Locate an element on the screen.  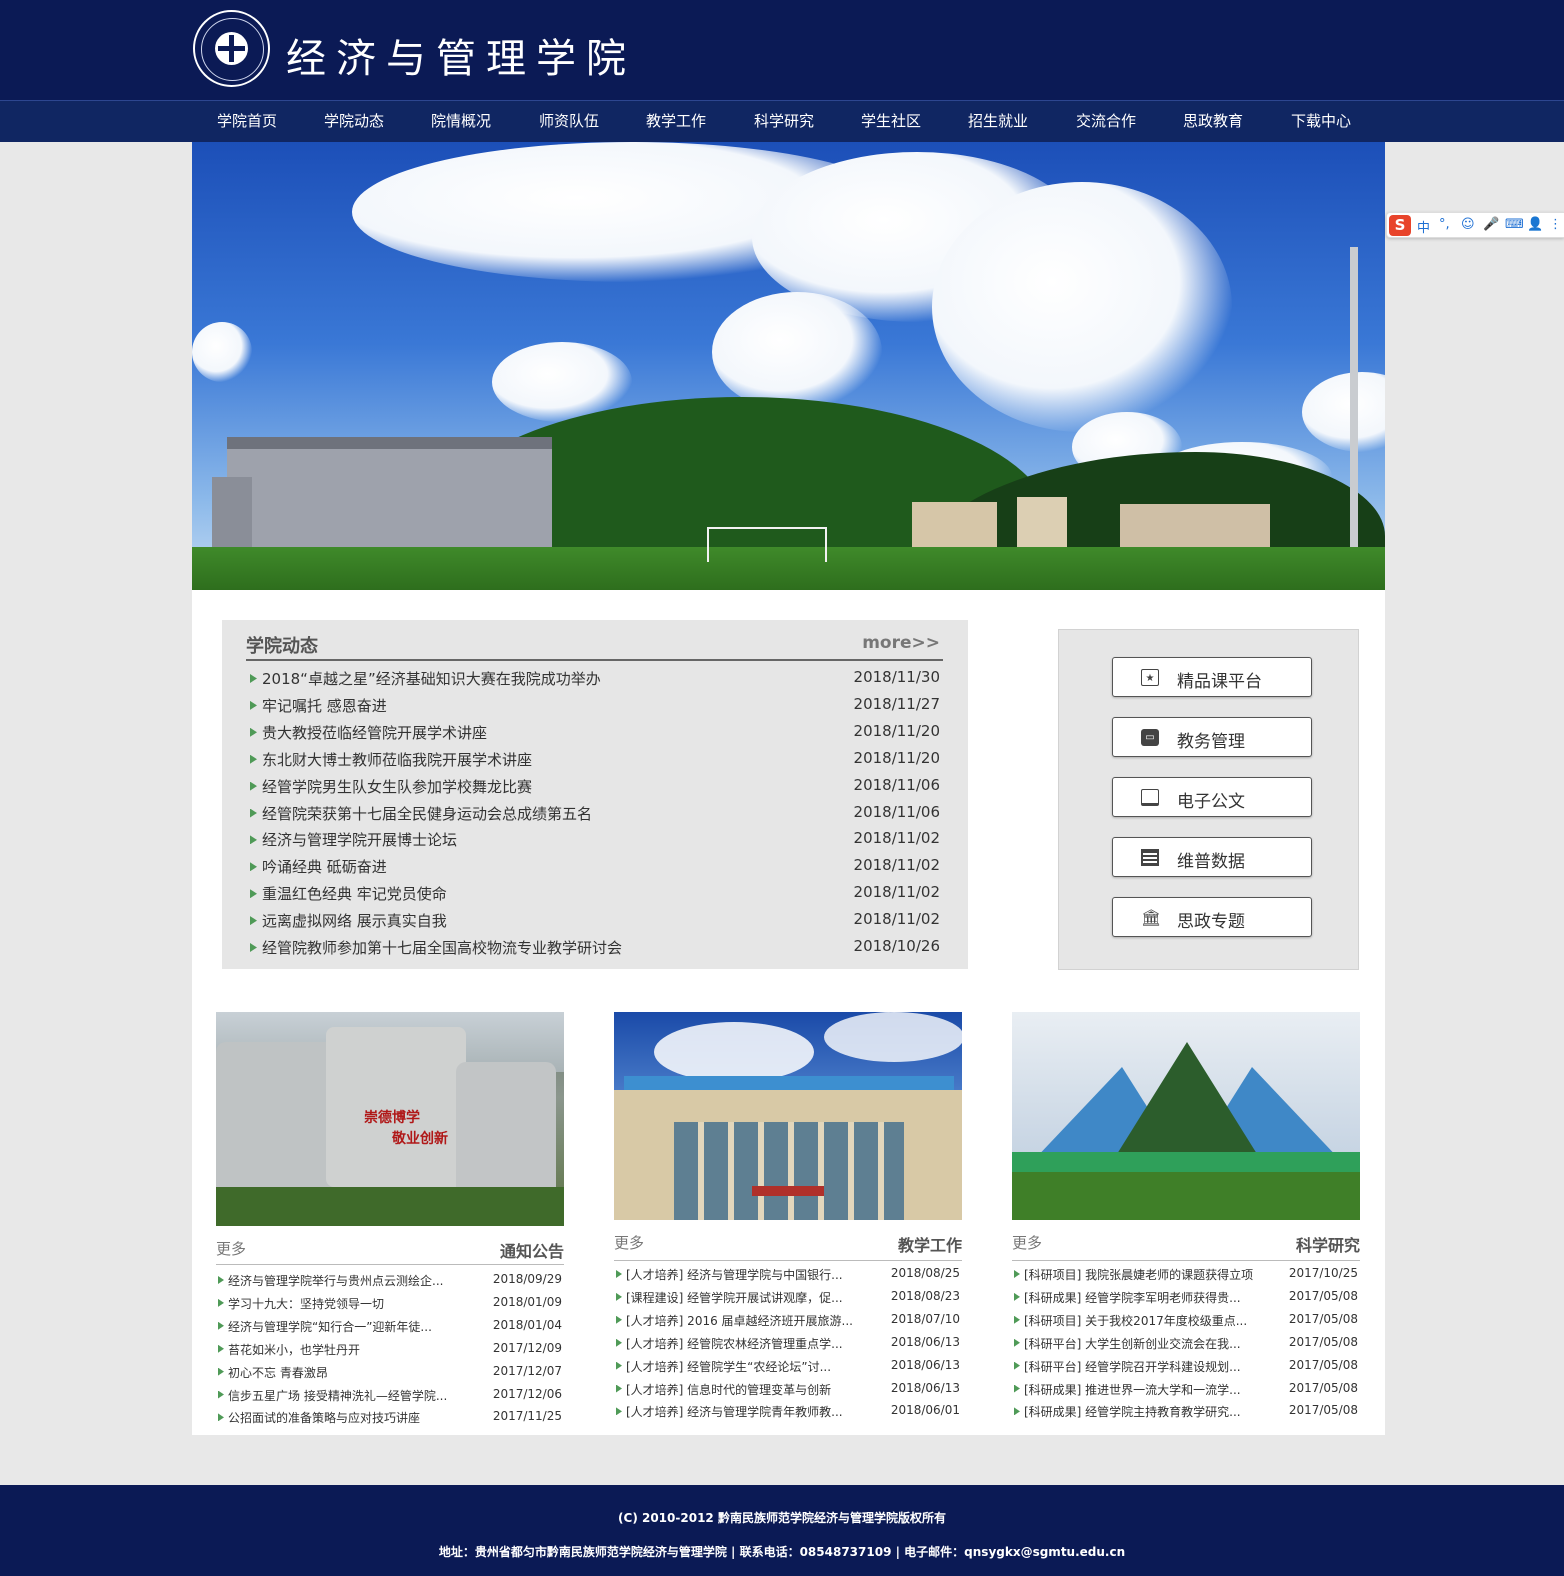
quick-link-electronic-documents: 电子公文 is located at coordinates (1212, 797).